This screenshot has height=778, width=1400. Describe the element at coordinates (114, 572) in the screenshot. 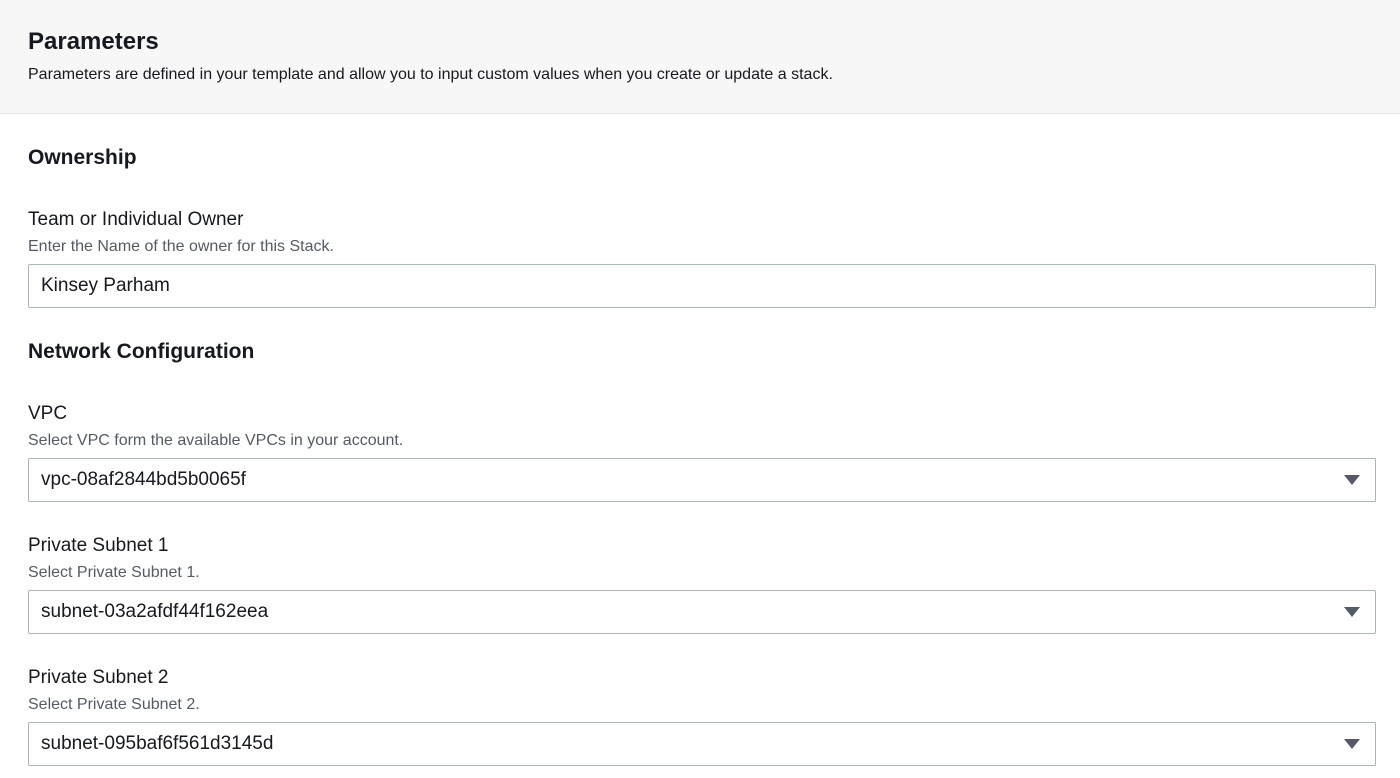

I see `private-subnet-1-description: Select Private Subnet 1.` at that location.